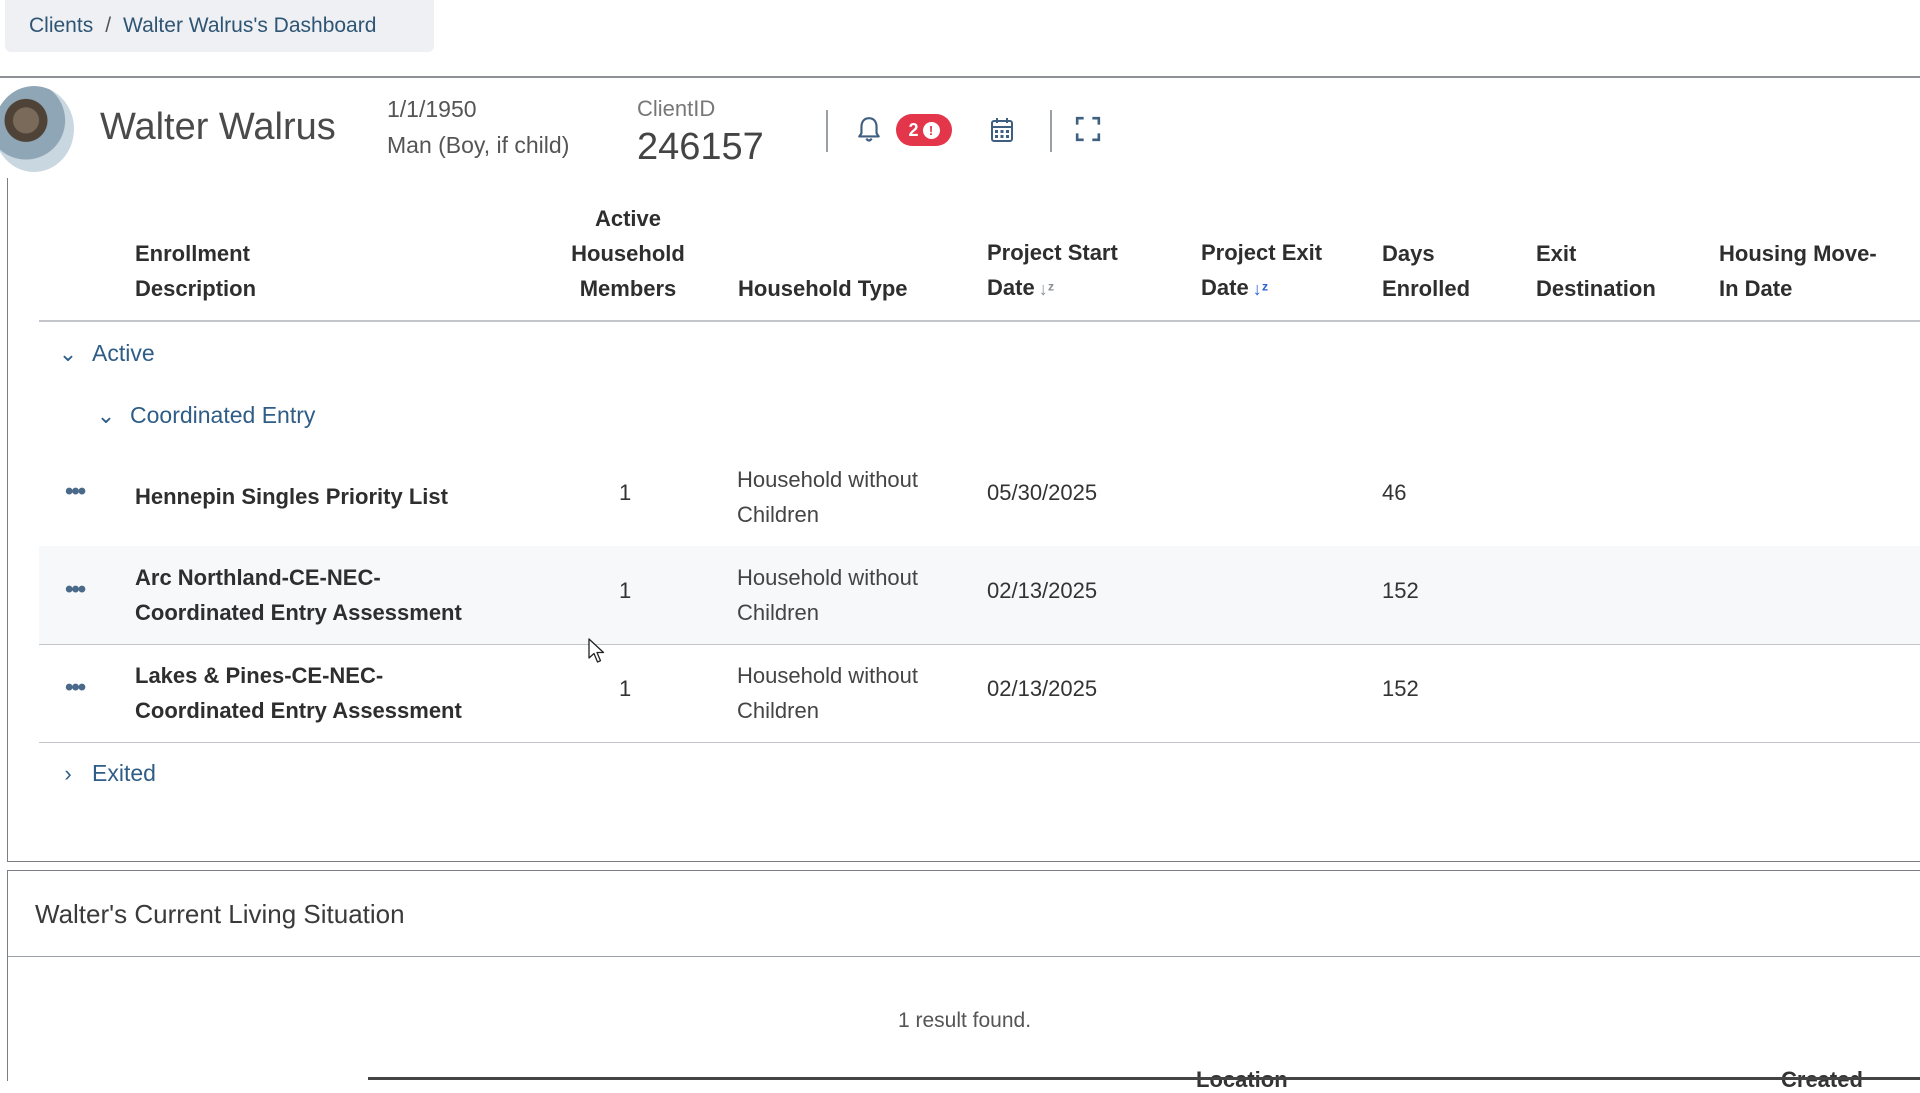 The width and height of the screenshot is (1920, 1093). Describe the element at coordinates (478, 145) in the screenshot. I see `client-gender: Man (Boy, if child)` at that location.